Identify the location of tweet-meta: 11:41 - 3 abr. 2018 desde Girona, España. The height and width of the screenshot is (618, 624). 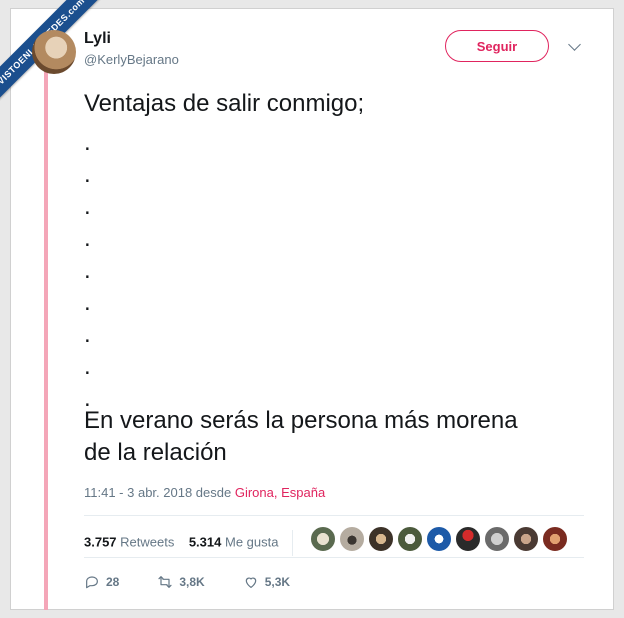
(204, 492).